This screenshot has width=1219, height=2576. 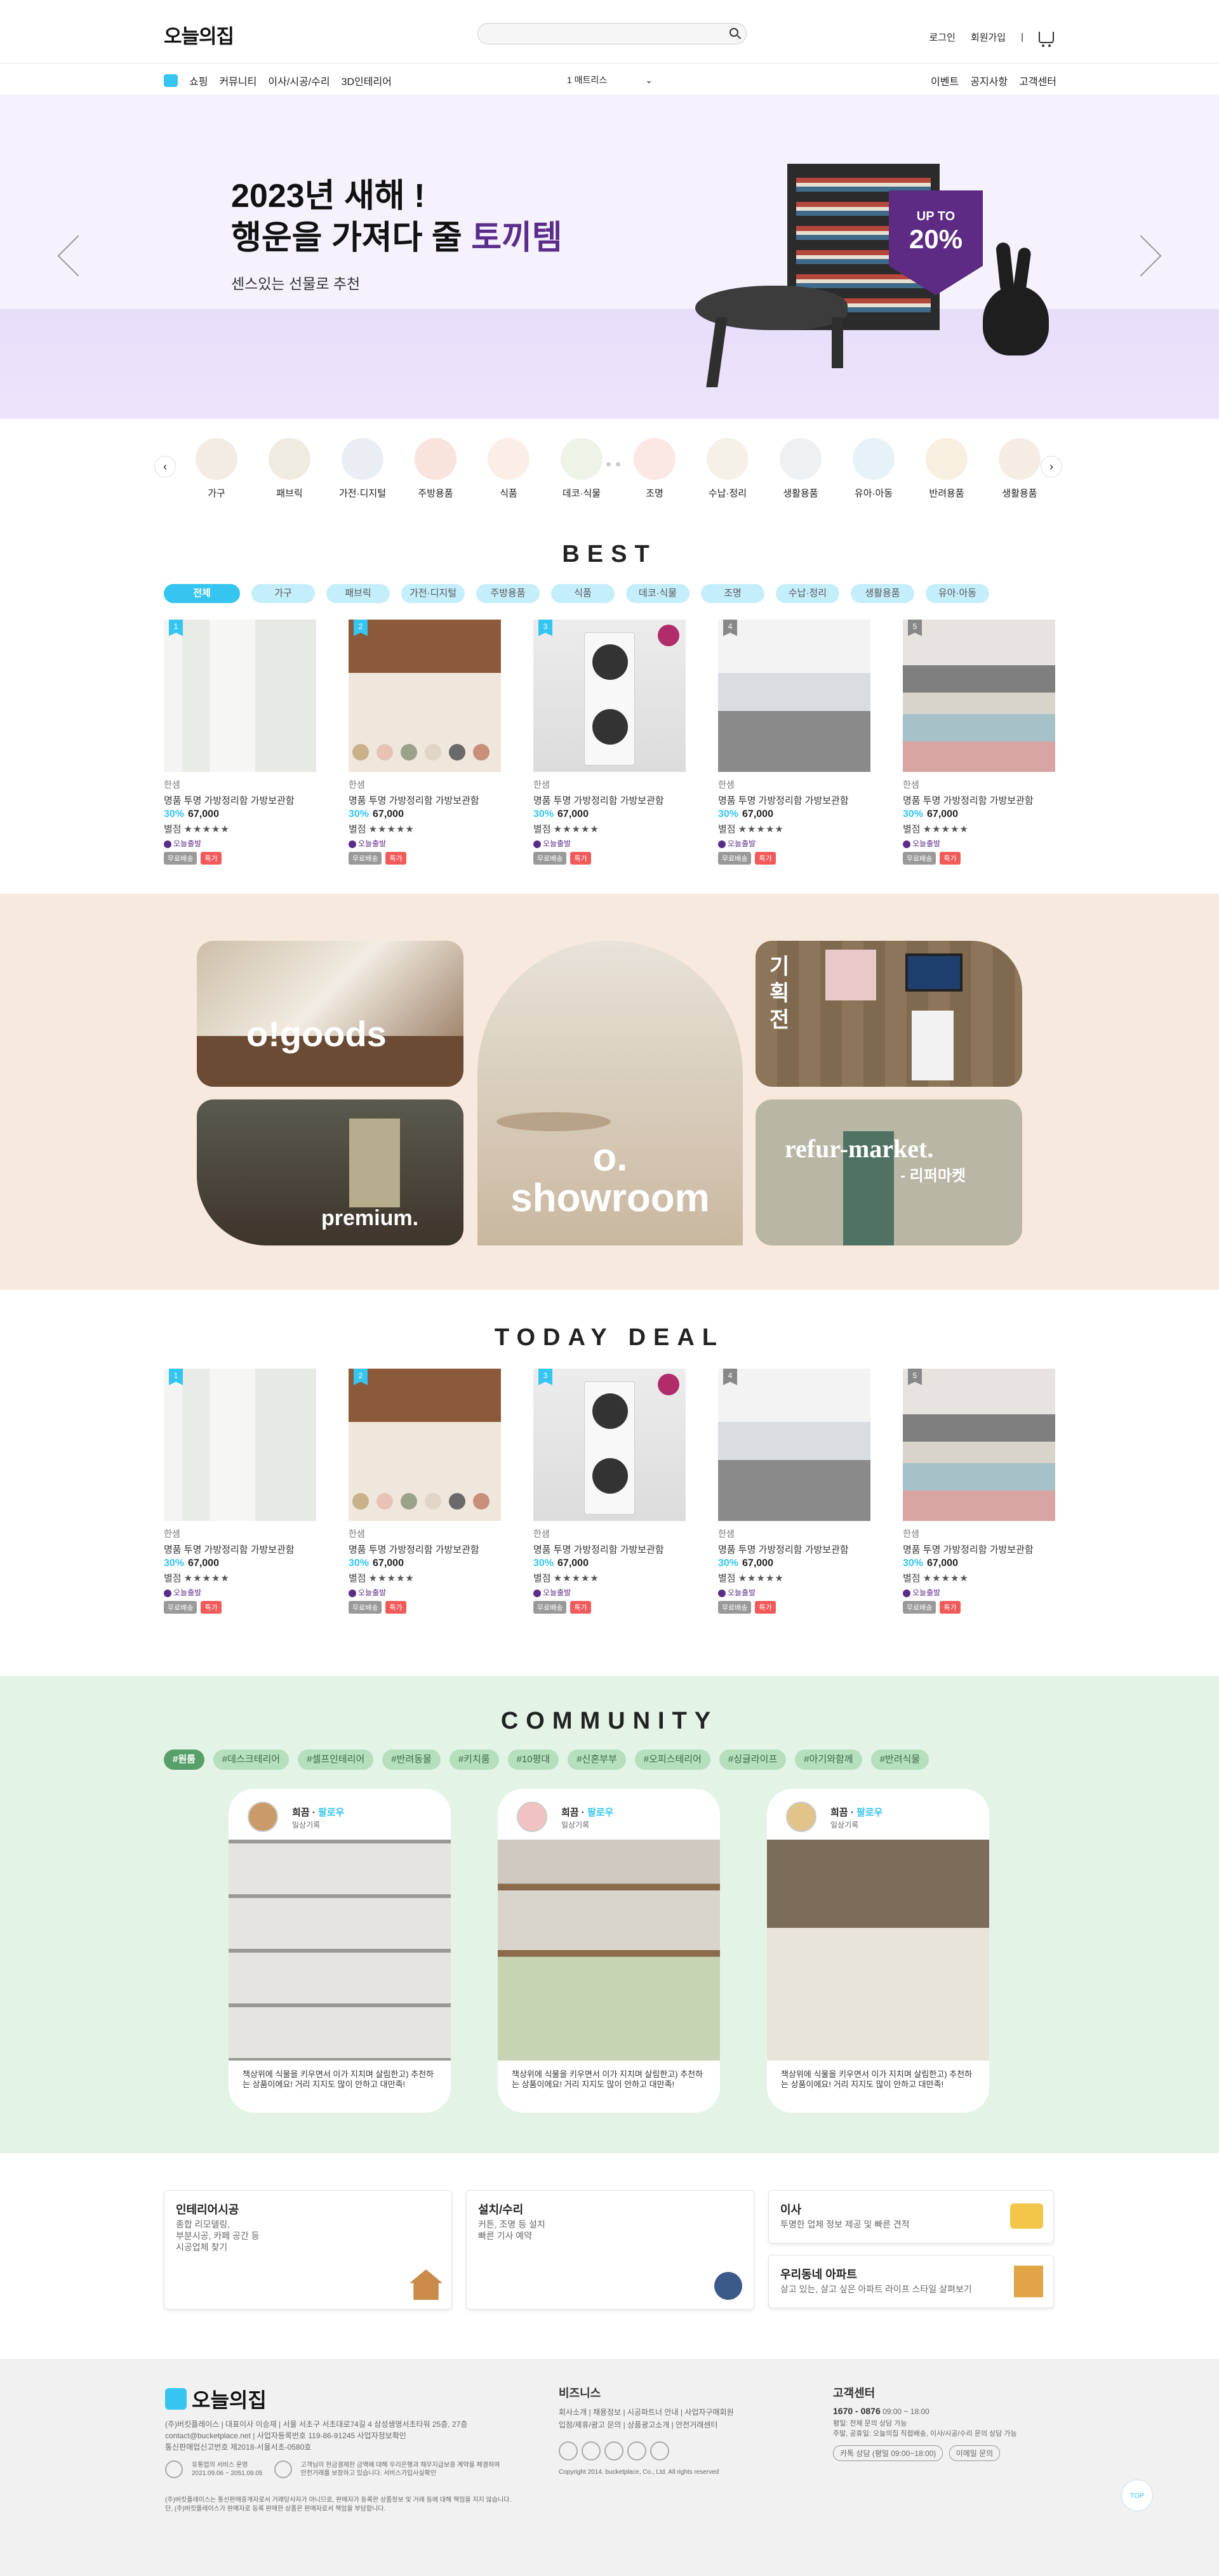 What do you see at coordinates (508, 593) in the screenshot?
I see `filter-chip: 주방용품` at bounding box center [508, 593].